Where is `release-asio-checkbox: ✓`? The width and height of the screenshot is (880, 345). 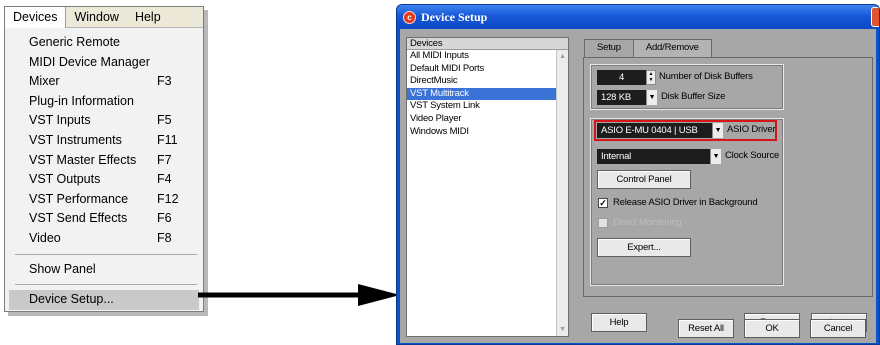
release-asio-checkbox: ✓ is located at coordinates (603, 203).